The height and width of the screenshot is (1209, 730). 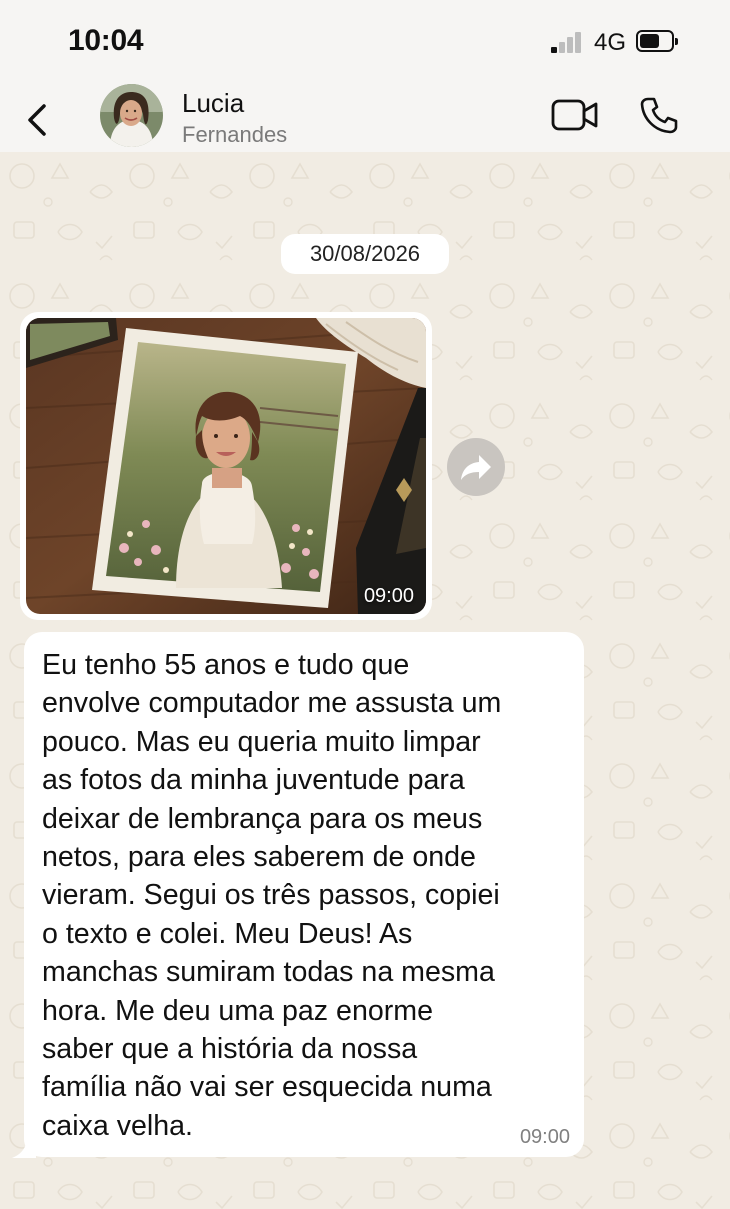 What do you see at coordinates (271, 895) in the screenshot?
I see `message-line: vieram. Segui os três passos, copiei` at bounding box center [271, 895].